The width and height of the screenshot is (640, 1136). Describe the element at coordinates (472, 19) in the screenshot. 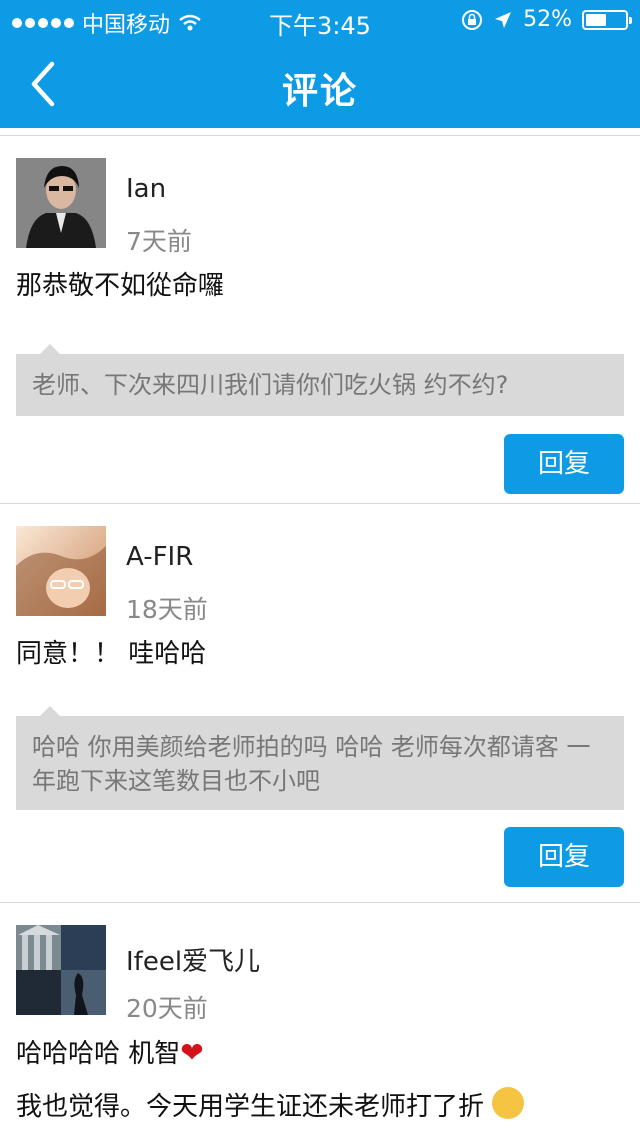

I see `rotation-lock-icon` at that location.